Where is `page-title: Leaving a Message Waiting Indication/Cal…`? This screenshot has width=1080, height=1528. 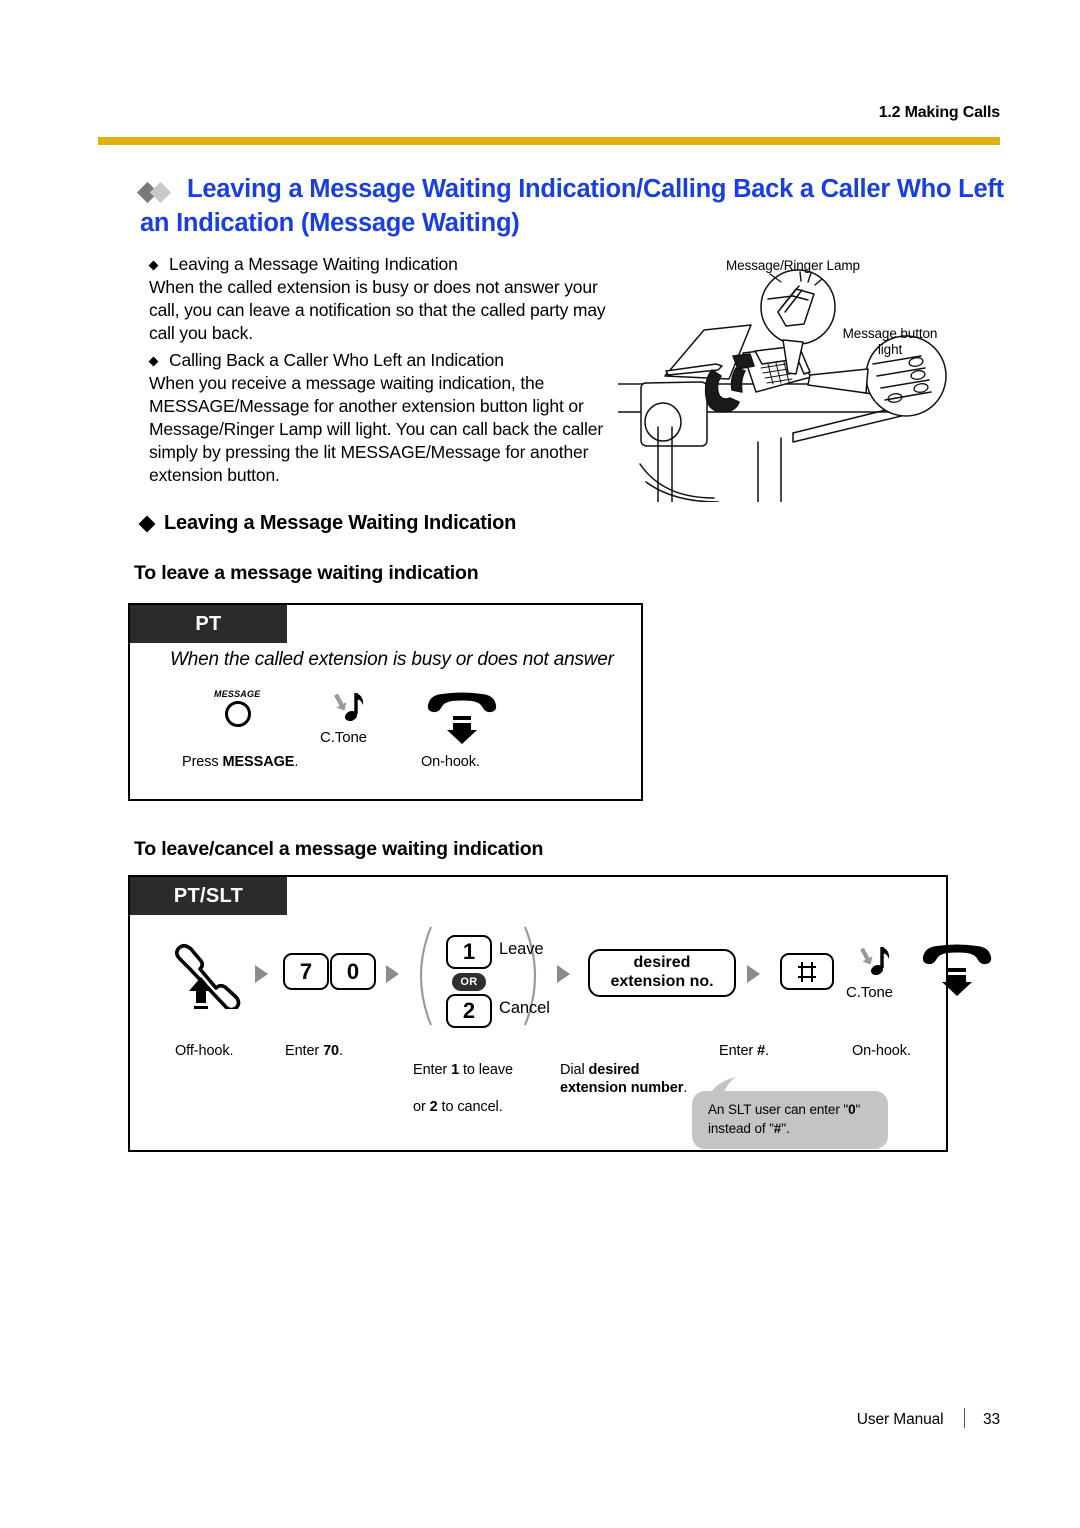
page-title: Leaving a Message Waiting Indication/Cal… is located at coordinates (573, 206).